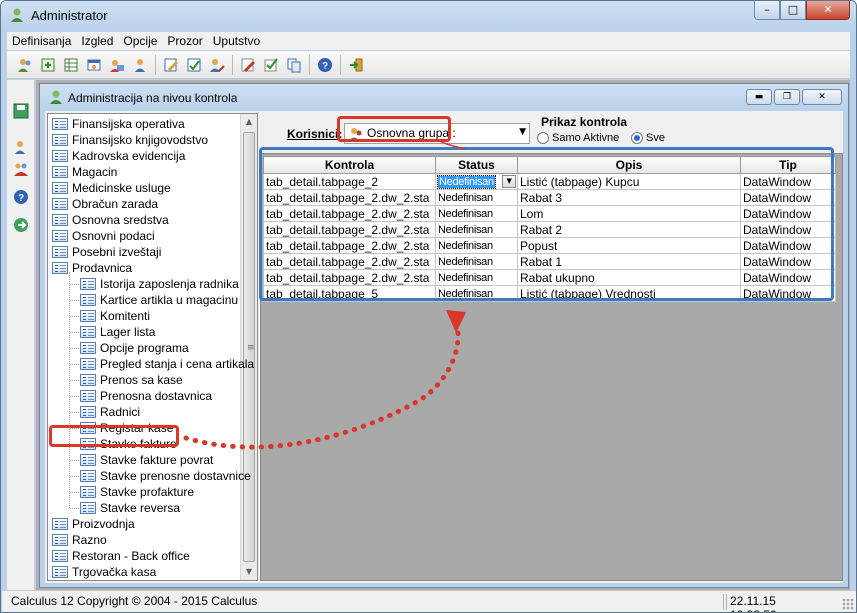 The width and height of the screenshot is (857, 613). What do you see at coordinates (137, 492) in the screenshot?
I see `tree-subitem: Stavke profakture` at bounding box center [137, 492].